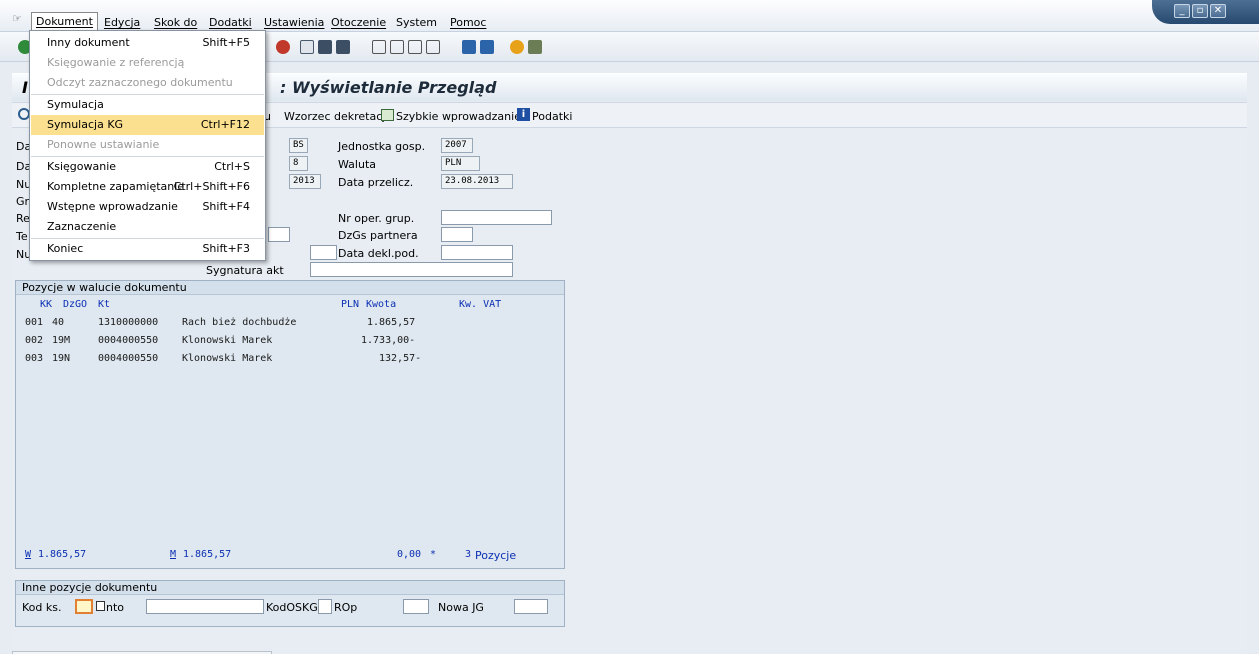 This screenshot has height=654, width=1259. I want to click on rop-input, so click(416, 606).